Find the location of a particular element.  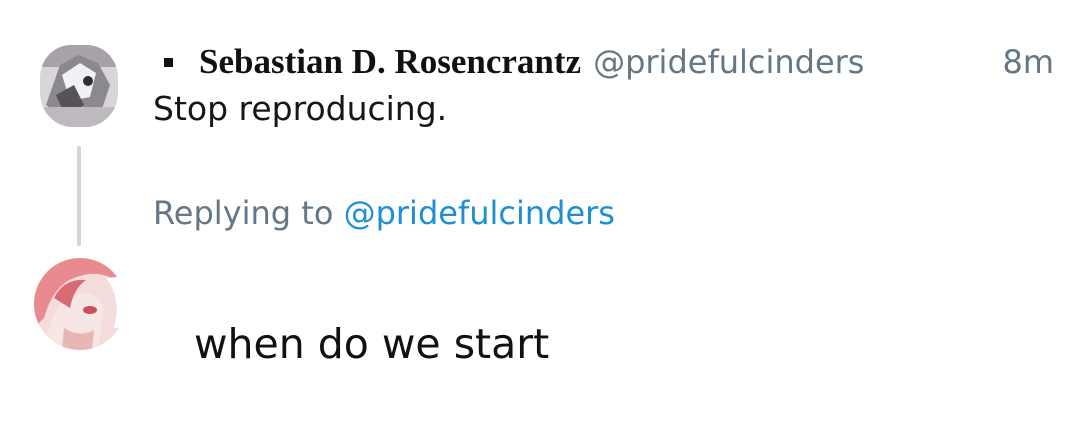

timestamp: 8m is located at coordinates (1028, 62).